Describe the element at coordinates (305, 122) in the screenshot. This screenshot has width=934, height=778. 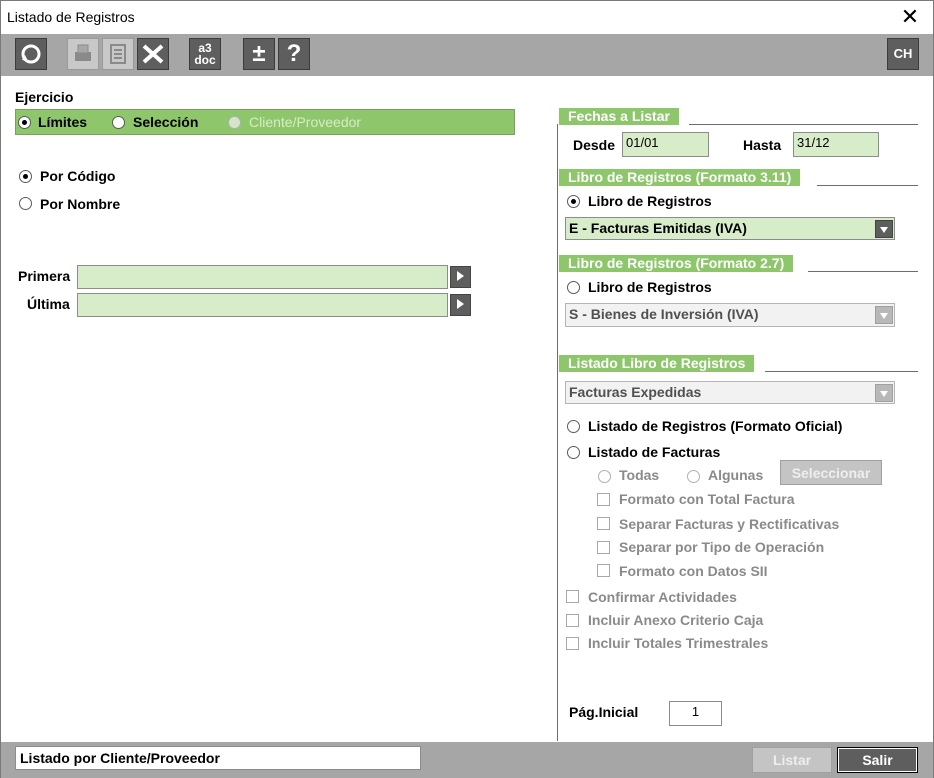
I see `cliente-proveedor-label: Cliente/Proveedor` at that location.